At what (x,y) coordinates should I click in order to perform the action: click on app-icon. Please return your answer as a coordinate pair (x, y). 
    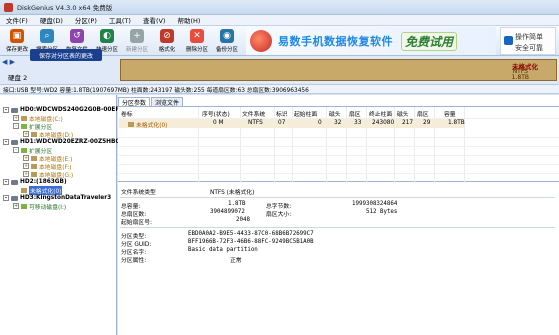
    Looking at the image, I should click on (8, 7).